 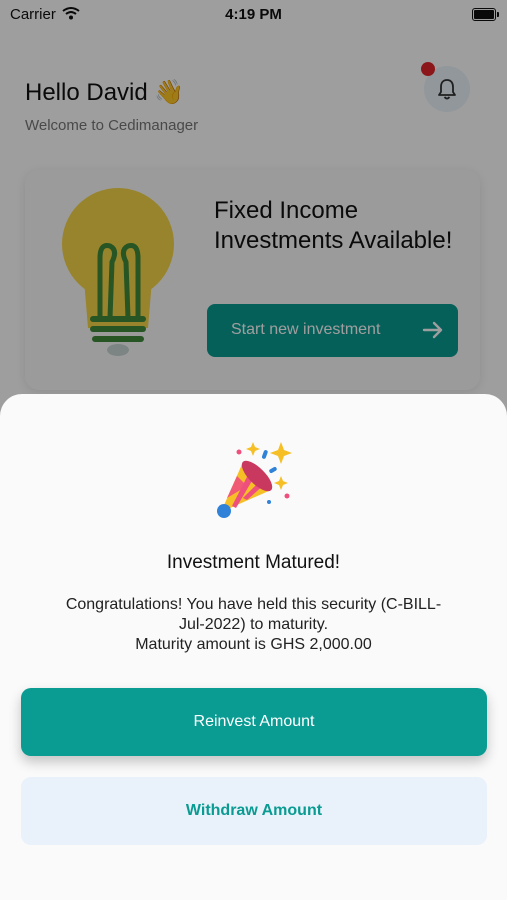 I want to click on modal-message-line: Jul-2022) to maturity., so click(x=253, y=624).